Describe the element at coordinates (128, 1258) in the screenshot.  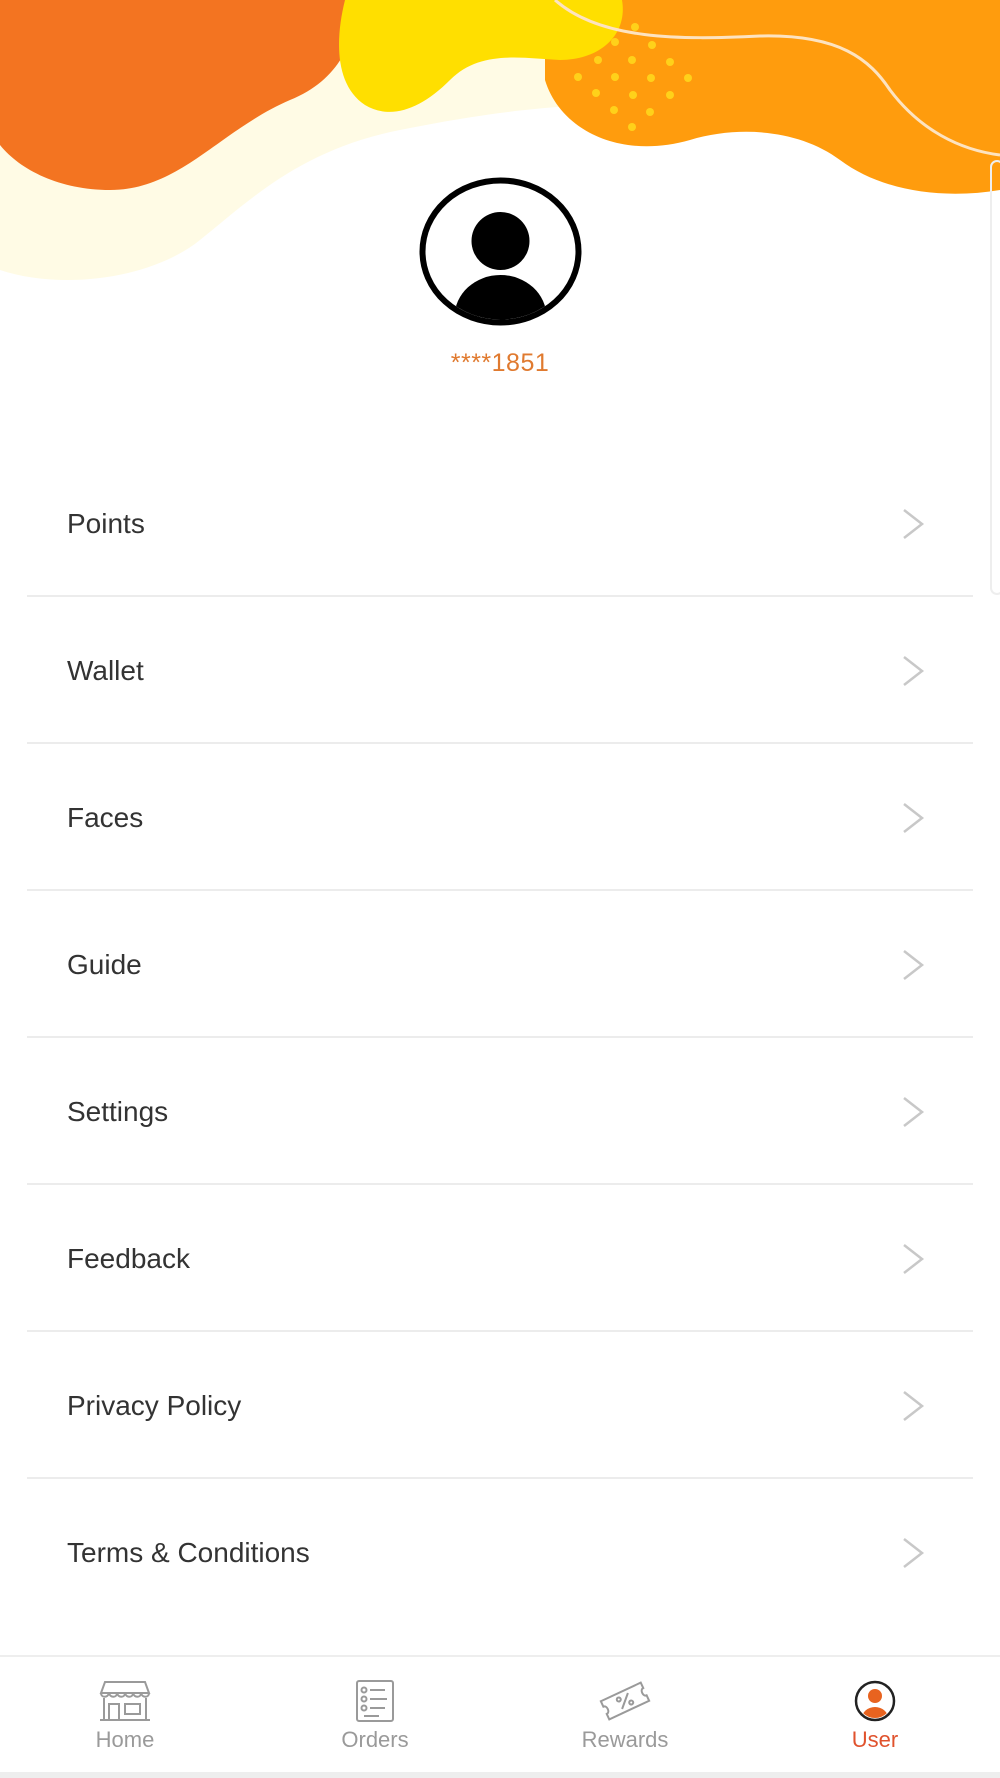
I see `menu-item-label: Feedback` at that location.